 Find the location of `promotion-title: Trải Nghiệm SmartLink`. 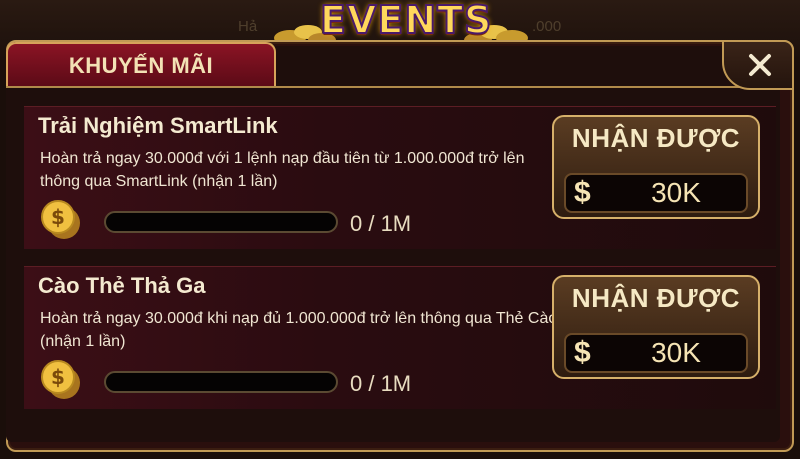

promotion-title: Trải Nghiệm SmartLink is located at coordinates (158, 125).